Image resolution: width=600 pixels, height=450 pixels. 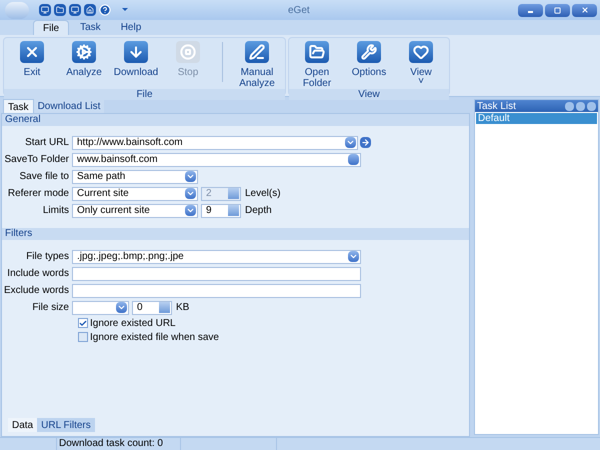 What do you see at coordinates (183, 308) in the screenshot?
I see `unit-label: KB` at bounding box center [183, 308].